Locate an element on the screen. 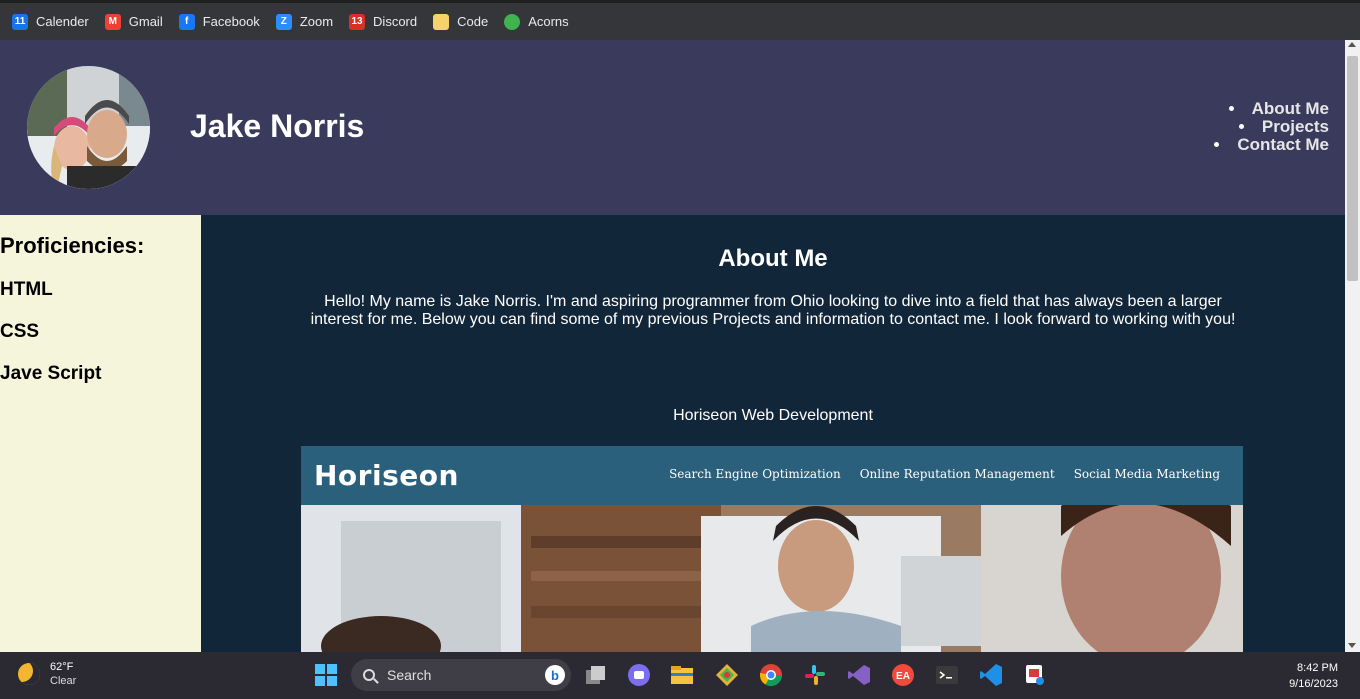  slack-icon is located at coordinates (815, 675).